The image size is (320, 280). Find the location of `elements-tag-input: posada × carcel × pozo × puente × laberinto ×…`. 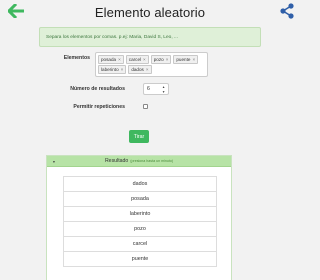

elements-tag-input: posada × carcel × pozo × puente × laberinto ×… is located at coordinates (151, 64).